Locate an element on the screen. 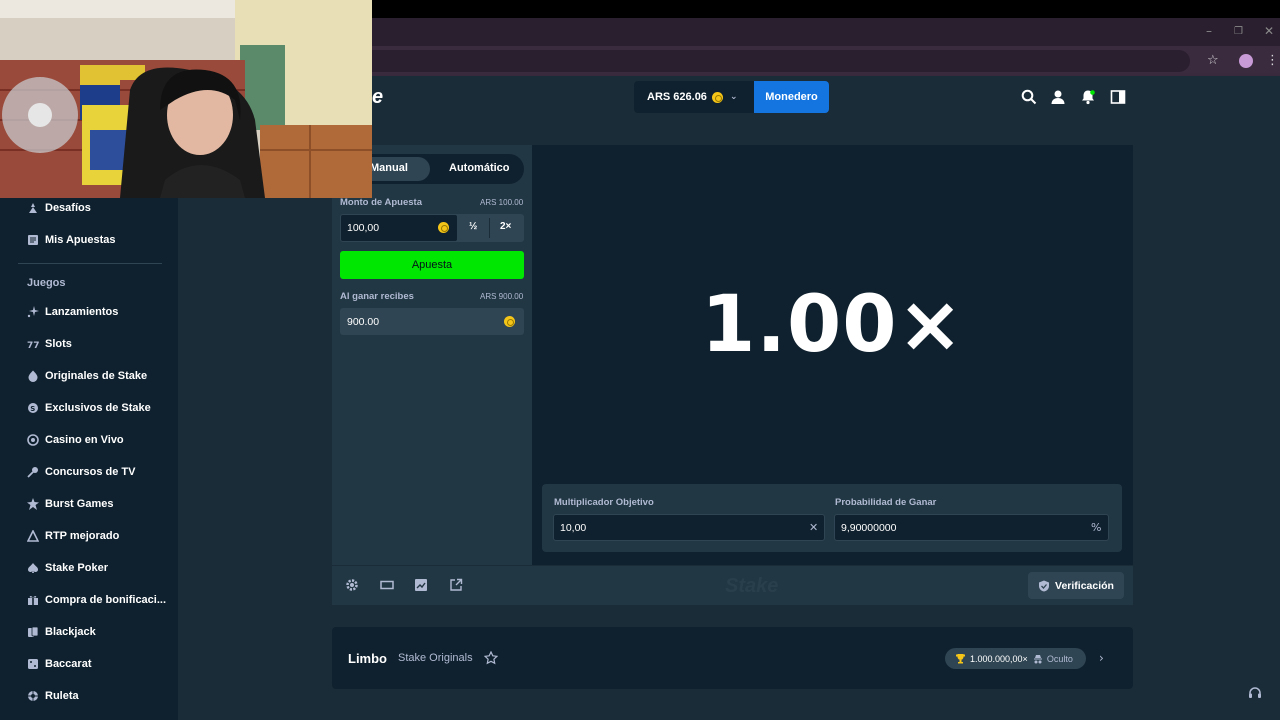 Image resolution: width=1280 pixels, height=720 pixels. sidebar-item-label: Mis Apuestas is located at coordinates (80, 240).